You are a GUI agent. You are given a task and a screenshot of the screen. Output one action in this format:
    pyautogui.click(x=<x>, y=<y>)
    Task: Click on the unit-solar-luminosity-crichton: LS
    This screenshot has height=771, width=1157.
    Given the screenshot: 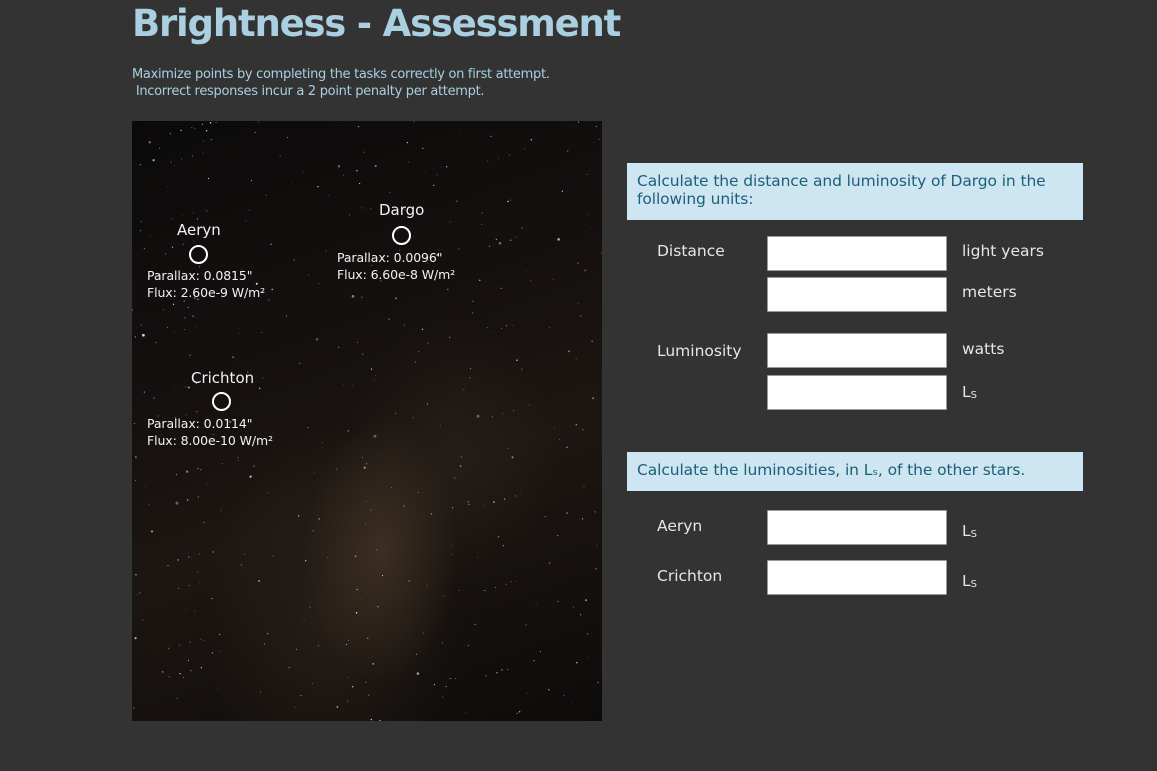 What is the action you would take?
    pyautogui.click(x=969, y=581)
    